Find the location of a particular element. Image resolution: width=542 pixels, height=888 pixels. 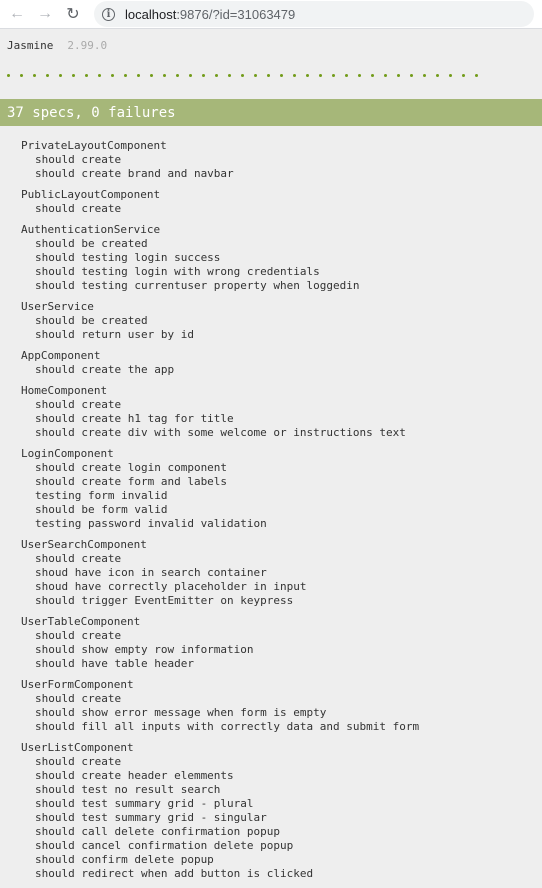

spec-item: should create form and labels is located at coordinates (281, 482).